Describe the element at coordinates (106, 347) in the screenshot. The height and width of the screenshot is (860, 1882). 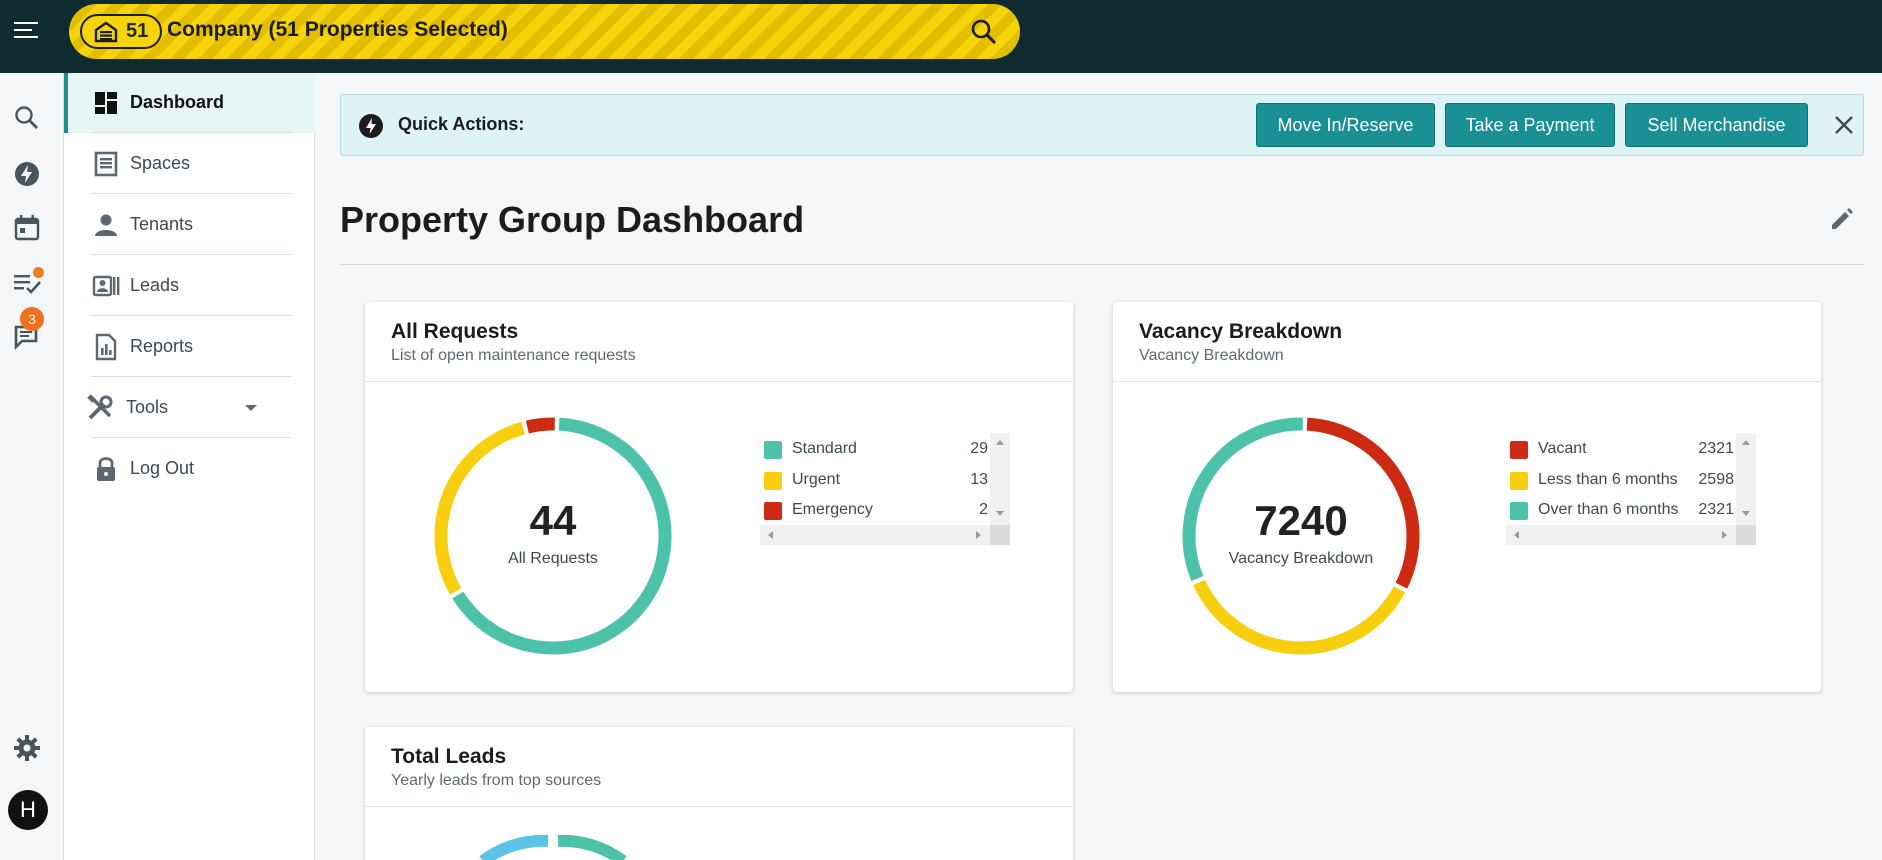
I see `report-icon` at that location.